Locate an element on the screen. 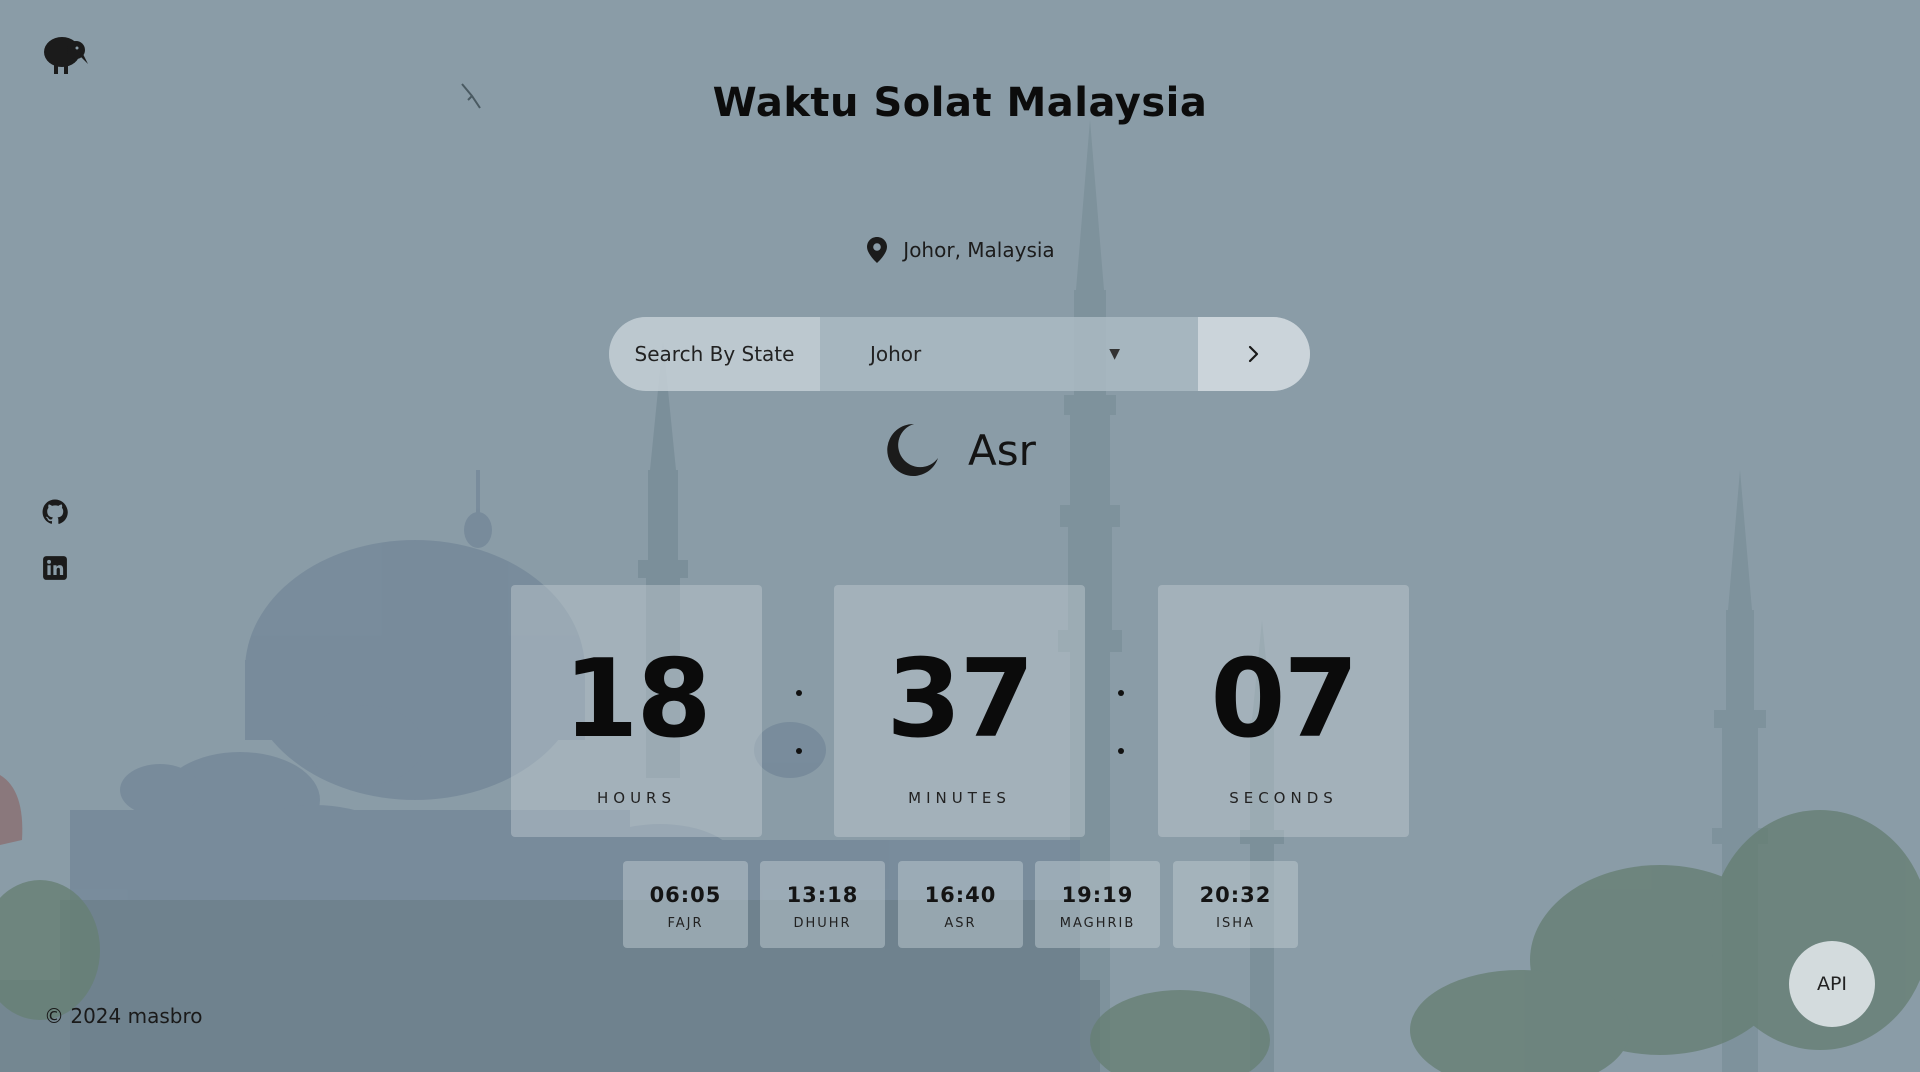  countdown-hours: 18 HOURS is located at coordinates (636, 711).